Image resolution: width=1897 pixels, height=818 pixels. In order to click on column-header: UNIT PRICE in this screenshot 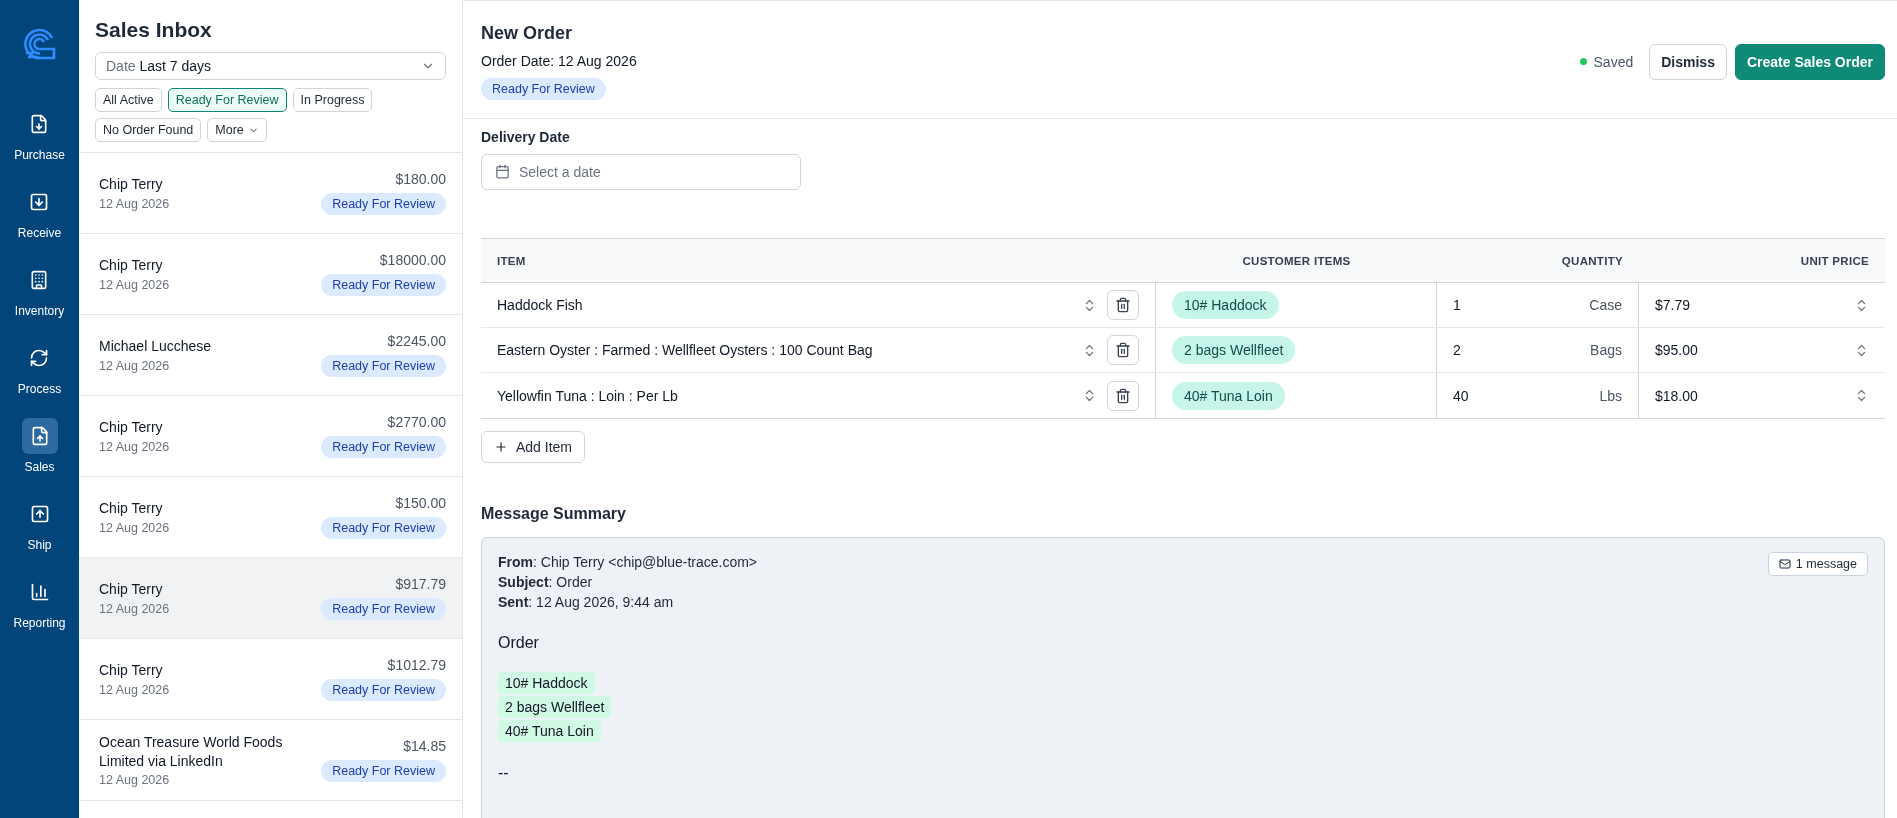, I will do `click(1834, 260)`.